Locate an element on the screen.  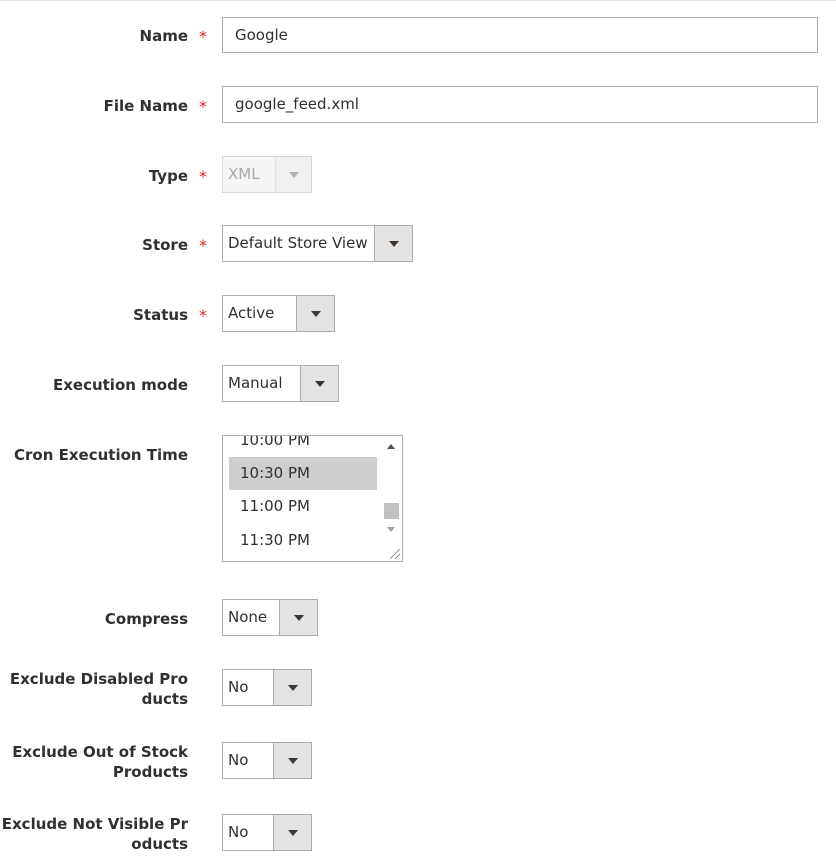
type-required-marker: * is located at coordinates (203, 176).